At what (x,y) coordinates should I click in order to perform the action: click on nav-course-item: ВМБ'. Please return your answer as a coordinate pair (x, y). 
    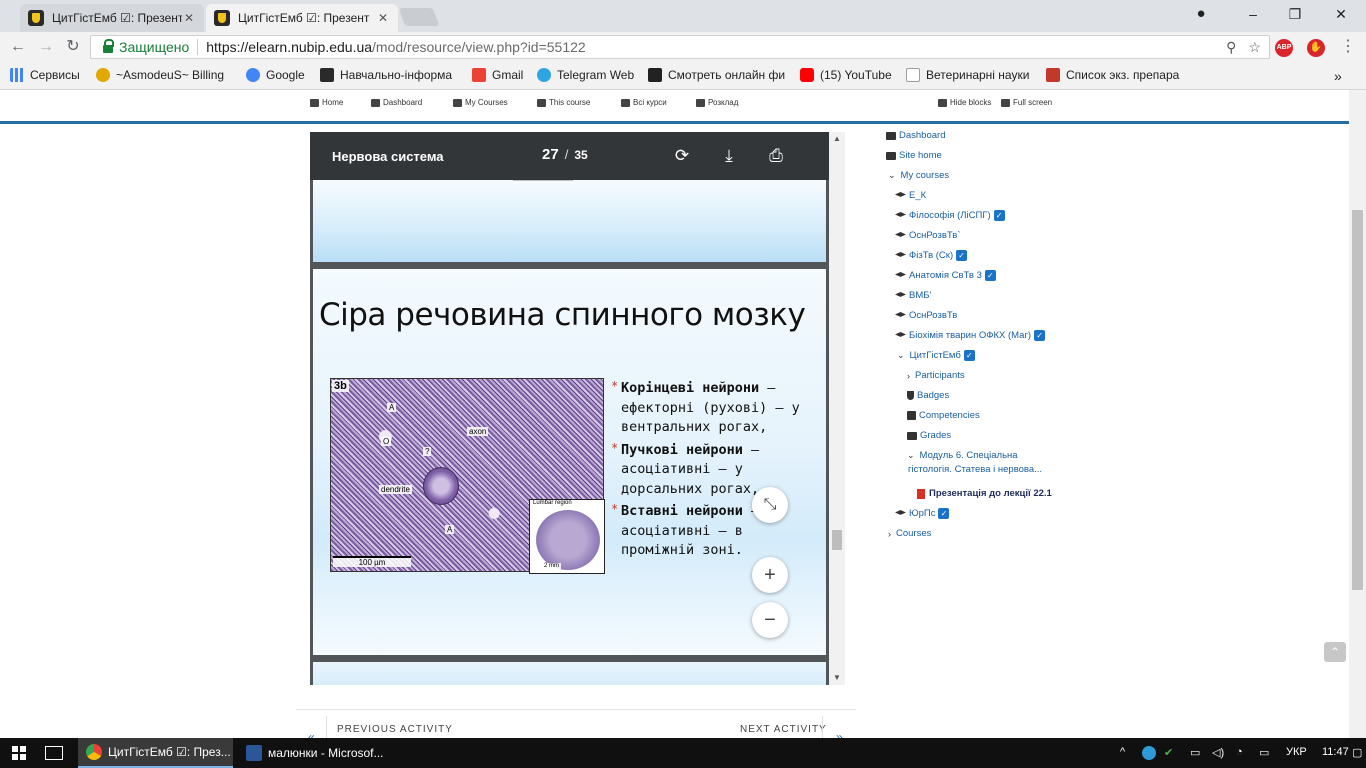
    Looking at the image, I should click on (913, 295).